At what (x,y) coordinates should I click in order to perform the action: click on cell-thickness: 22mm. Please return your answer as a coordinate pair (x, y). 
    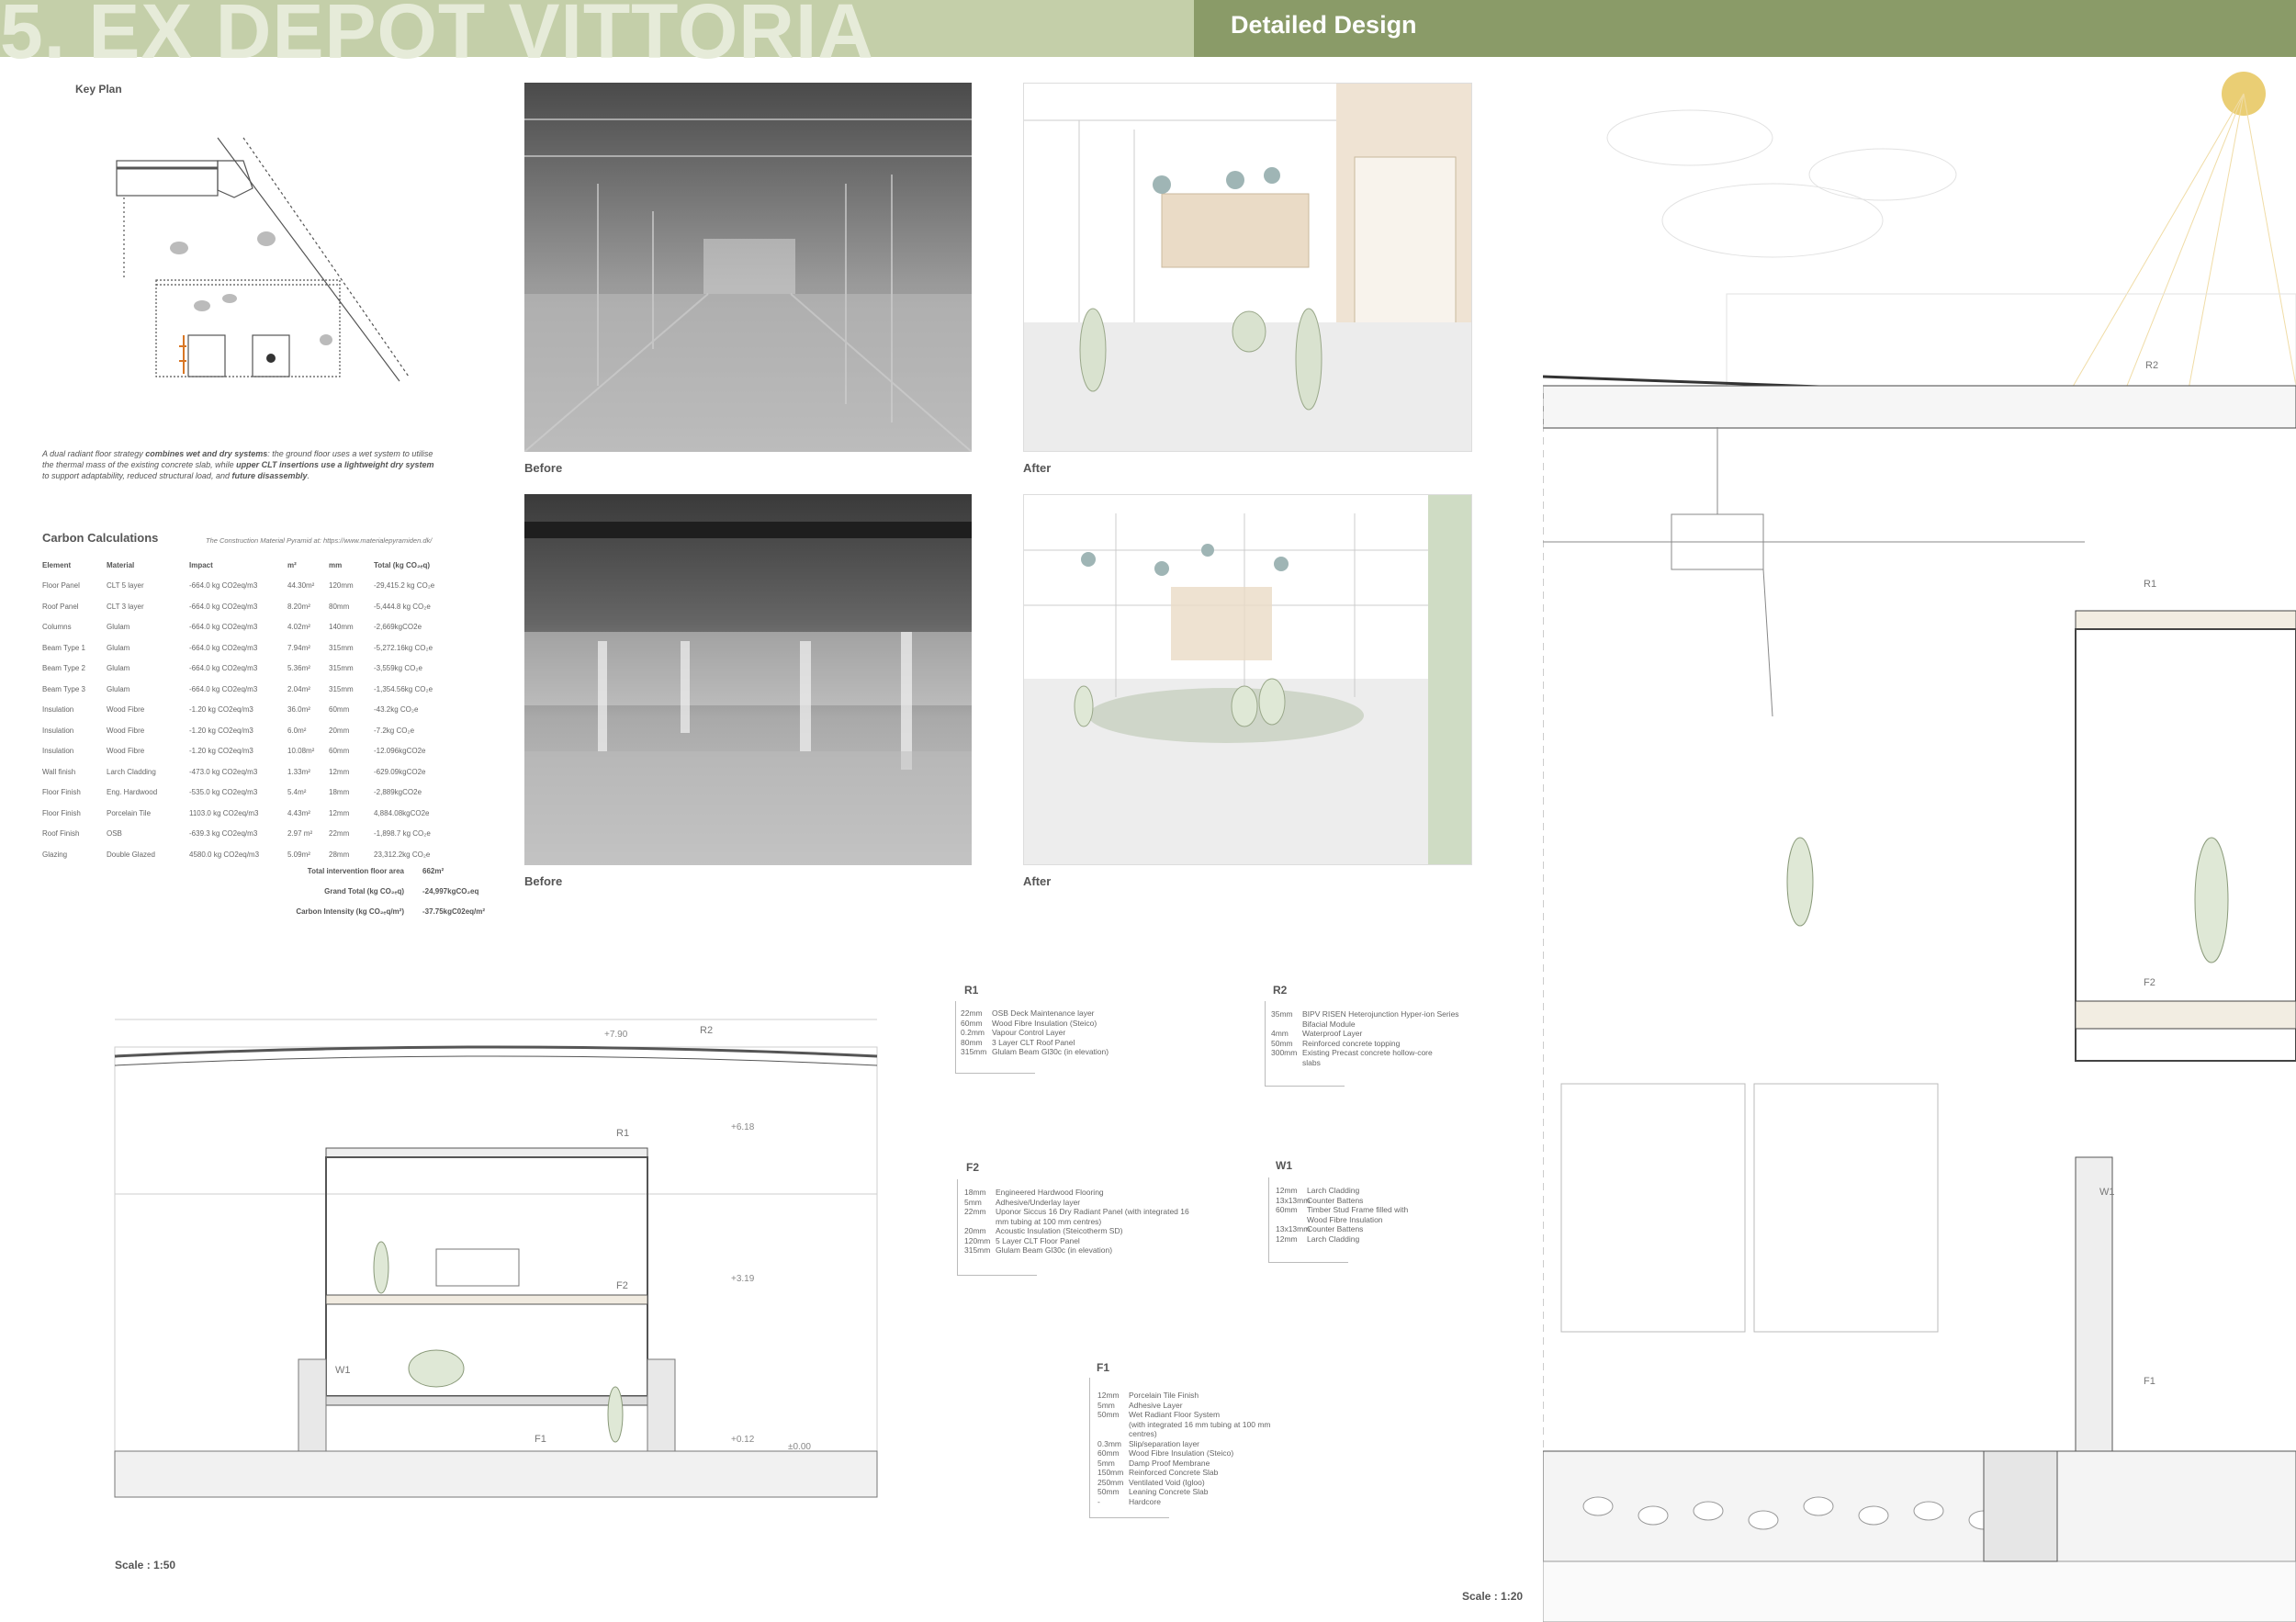
    Looking at the image, I should click on (339, 834).